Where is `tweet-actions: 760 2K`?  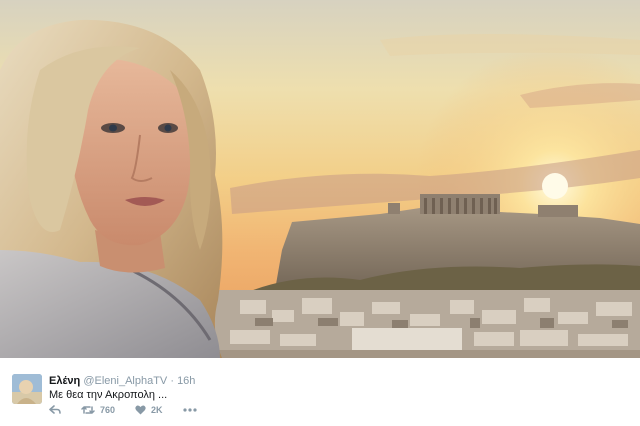
tweet-actions: 760 2K is located at coordinates (133, 410).